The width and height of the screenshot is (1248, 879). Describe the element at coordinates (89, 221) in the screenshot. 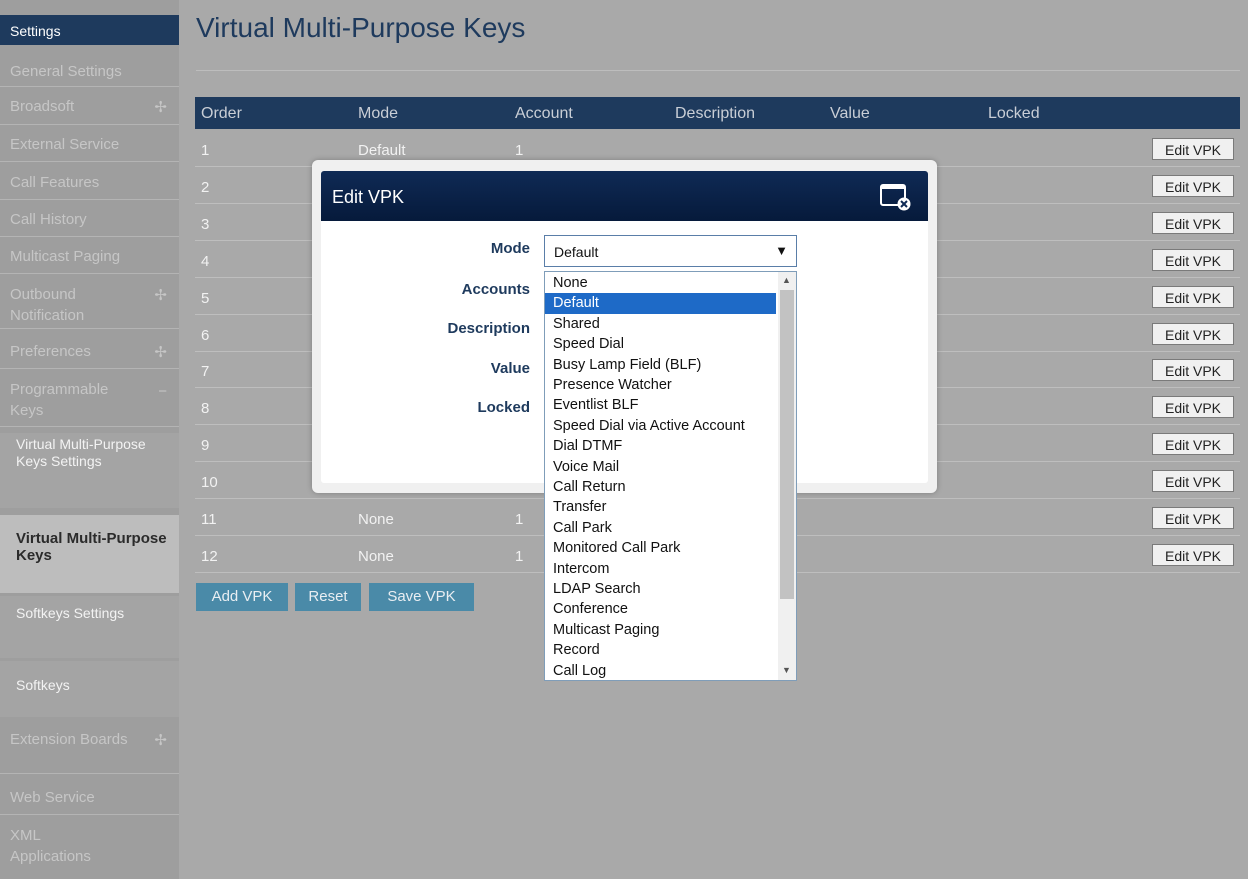

I see `sidebar-item-call-history: Call History` at that location.